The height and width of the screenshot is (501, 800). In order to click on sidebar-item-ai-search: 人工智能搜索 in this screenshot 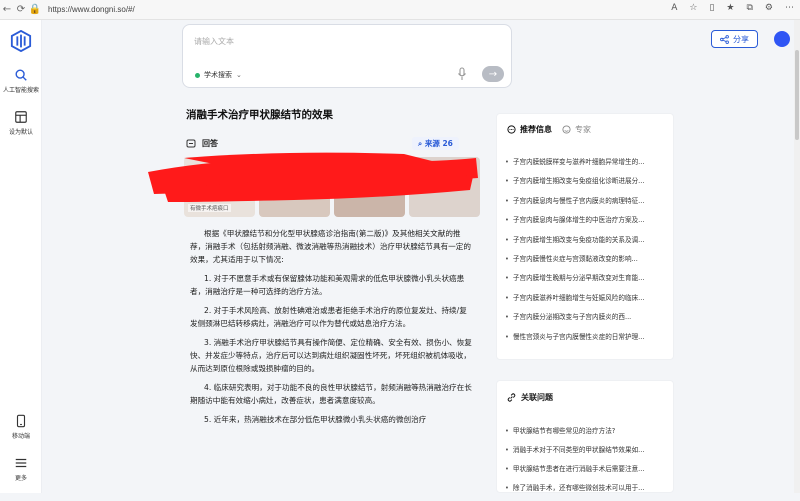, I will do `click(21, 81)`.